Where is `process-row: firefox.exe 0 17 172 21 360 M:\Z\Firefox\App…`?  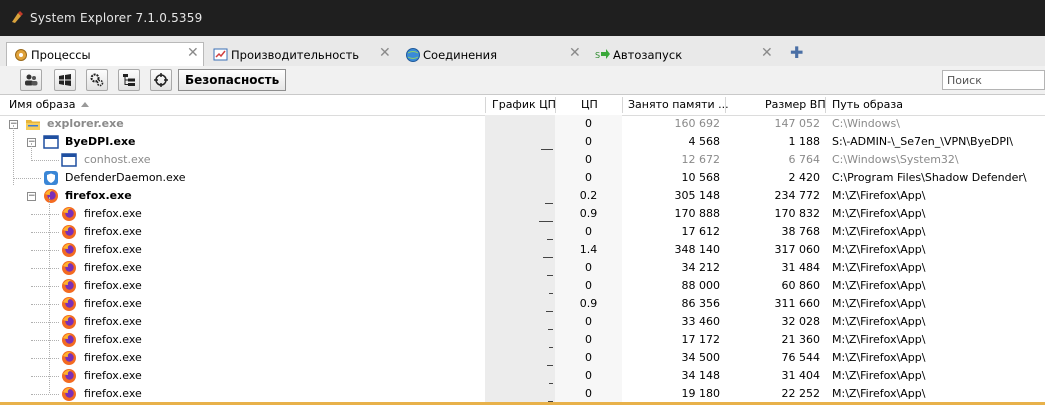 process-row: firefox.exe 0 17 172 21 360 M:\Z\Firefox\App… is located at coordinates (522, 340).